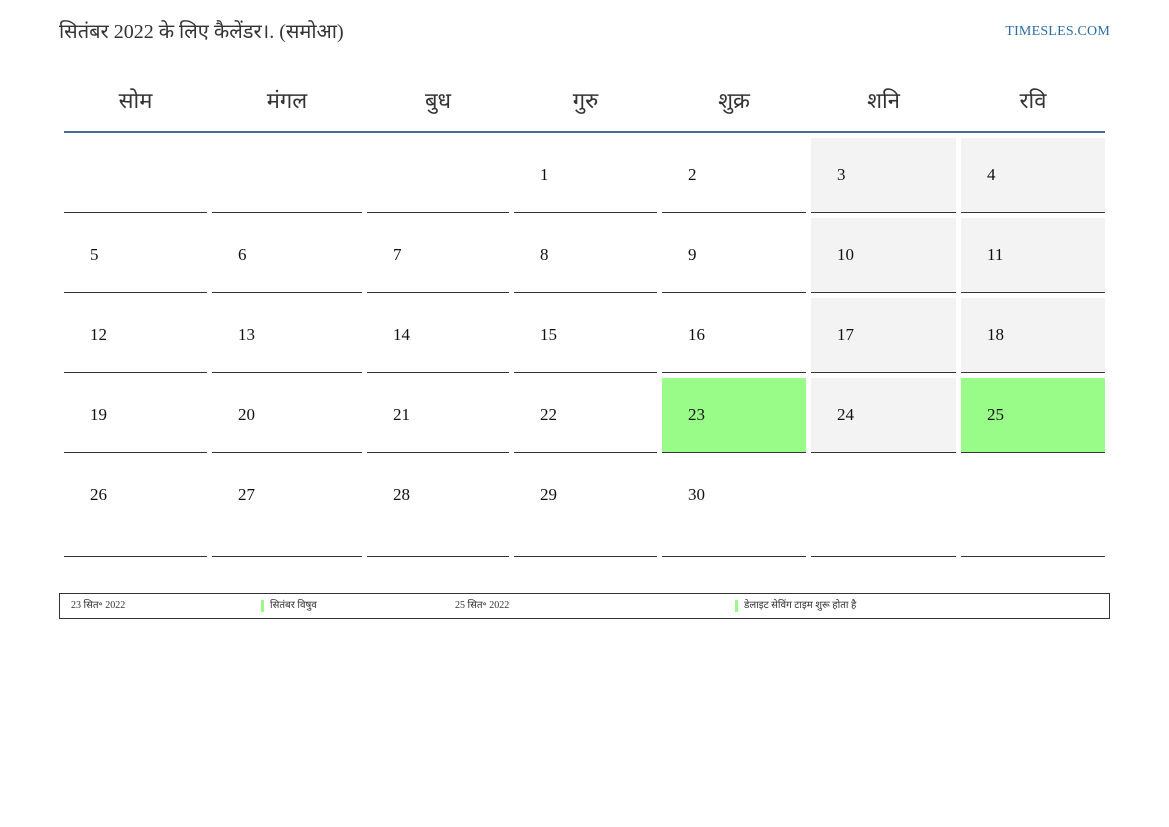 Image resolution: width=1169 pixels, height=827 pixels. What do you see at coordinates (734, 415) in the screenshot?
I see `day-cell-holiday: 23` at bounding box center [734, 415].